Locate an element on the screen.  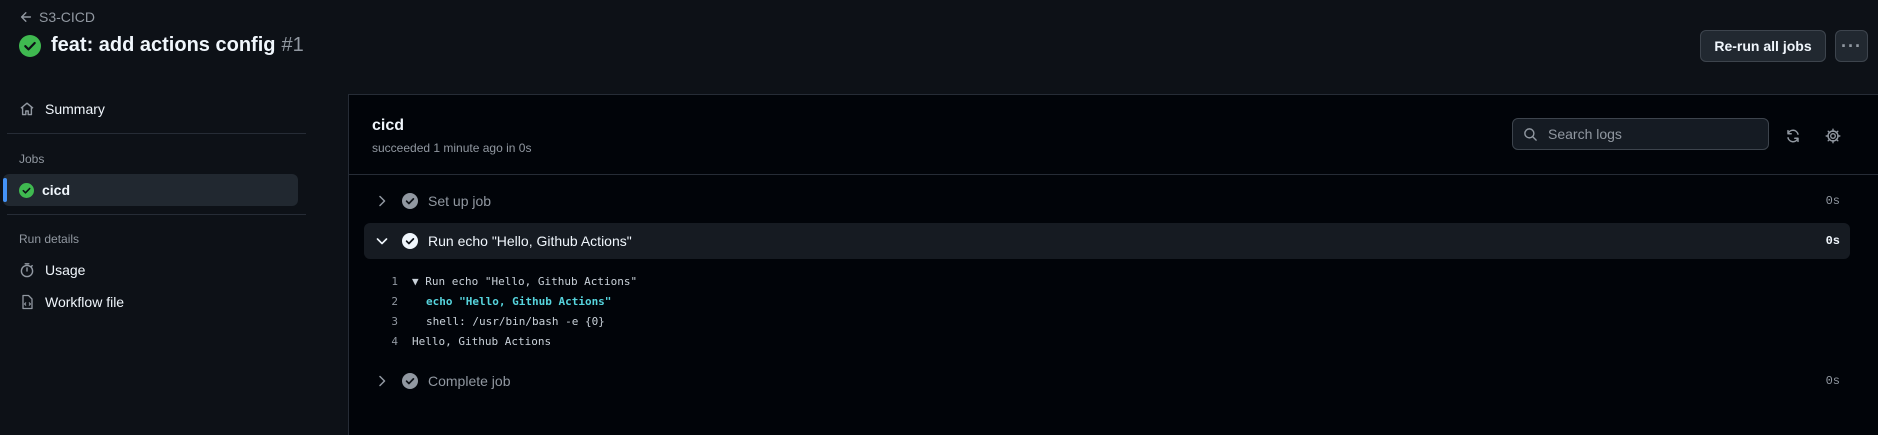
rerun-all-jobs-button: Re-run all jobs is located at coordinates (1763, 46).